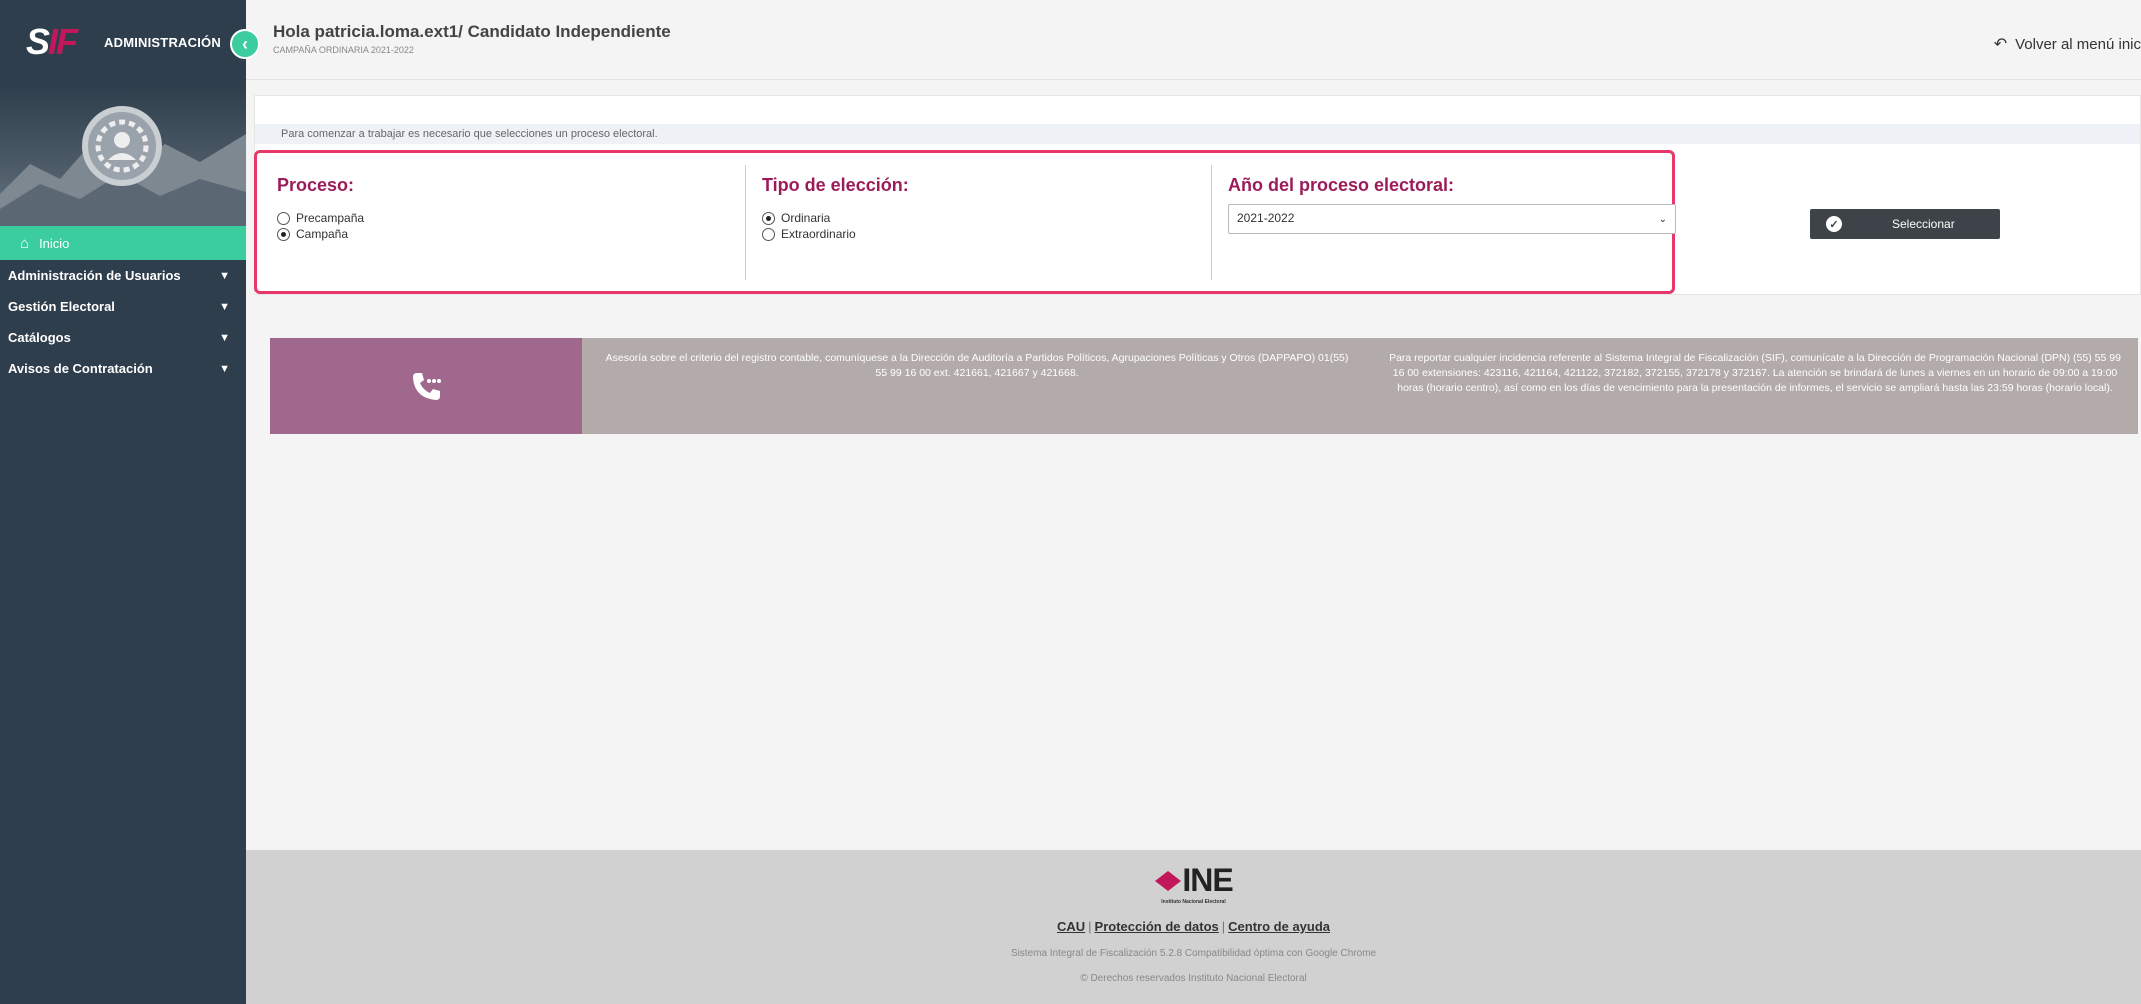 This screenshot has width=2141, height=1004. I want to click on seleccionar-button: ✓ Seleccionar, so click(1905, 224).